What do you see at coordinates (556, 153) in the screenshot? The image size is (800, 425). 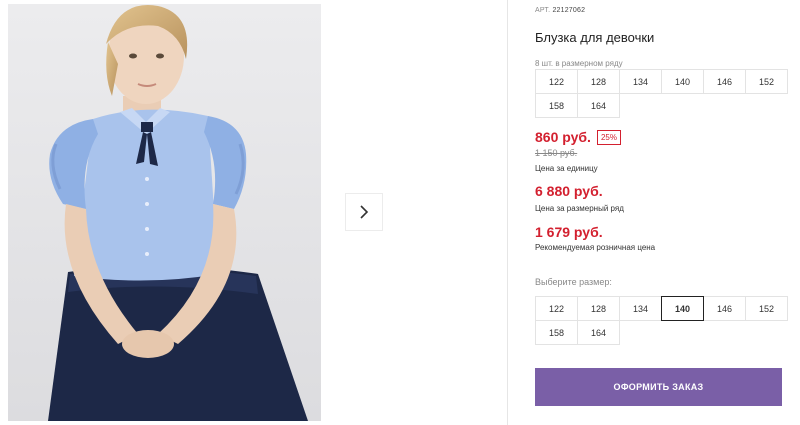 I see `old-price: 1 150 руб.` at bounding box center [556, 153].